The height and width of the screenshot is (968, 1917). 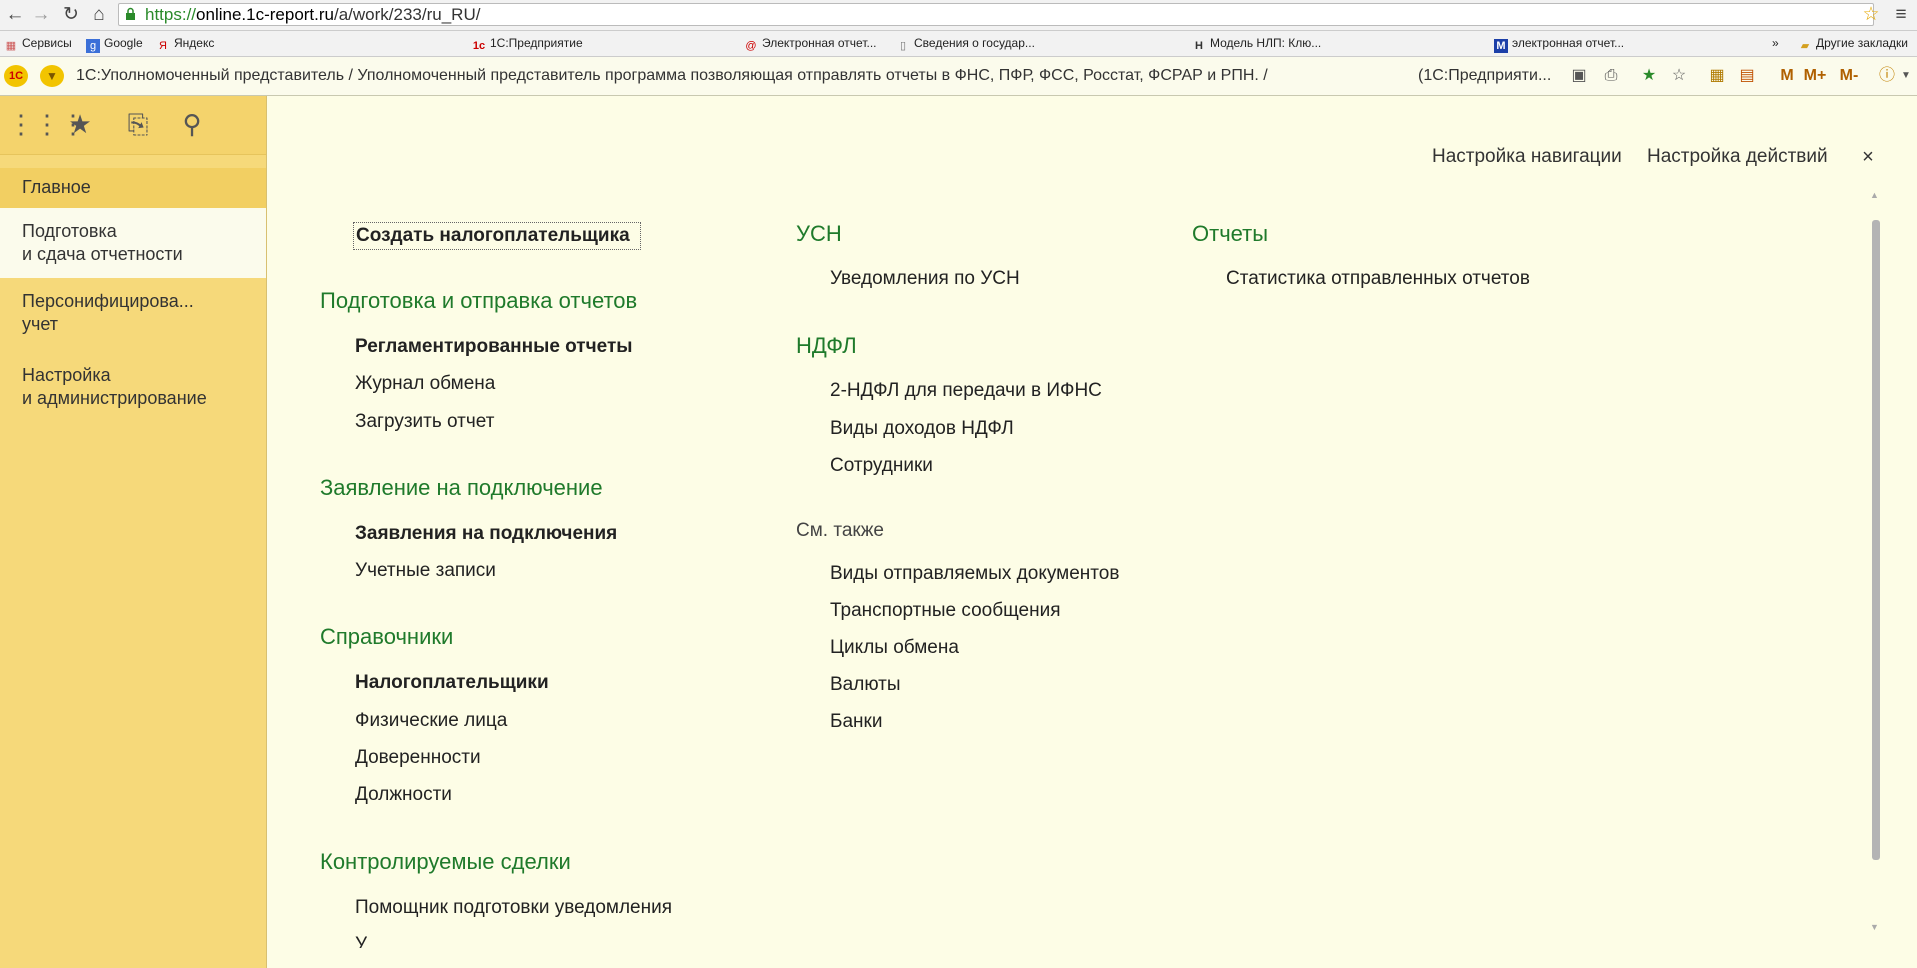 What do you see at coordinates (493, 347) in the screenshot?
I see `link-regulated-reports: Регламентированные отчеты` at bounding box center [493, 347].